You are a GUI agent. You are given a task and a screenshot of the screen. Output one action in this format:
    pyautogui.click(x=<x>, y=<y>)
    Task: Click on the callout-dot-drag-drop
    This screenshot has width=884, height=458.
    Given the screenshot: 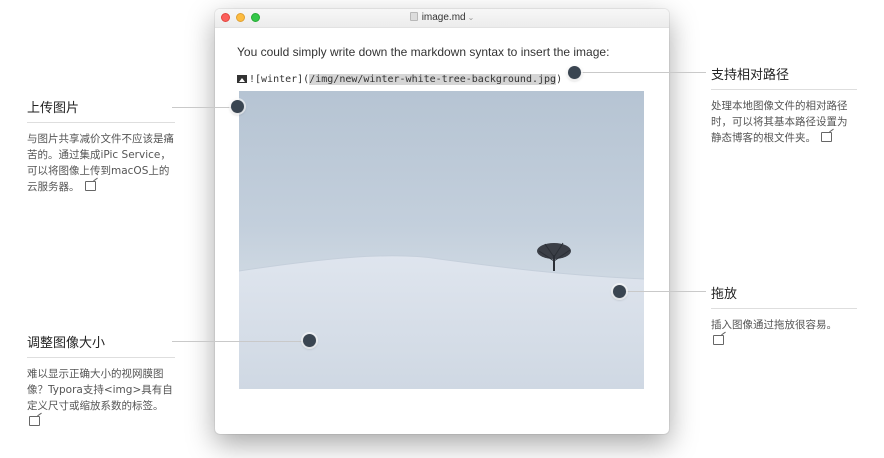 What is the action you would take?
    pyautogui.click(x=619, y=291)
    